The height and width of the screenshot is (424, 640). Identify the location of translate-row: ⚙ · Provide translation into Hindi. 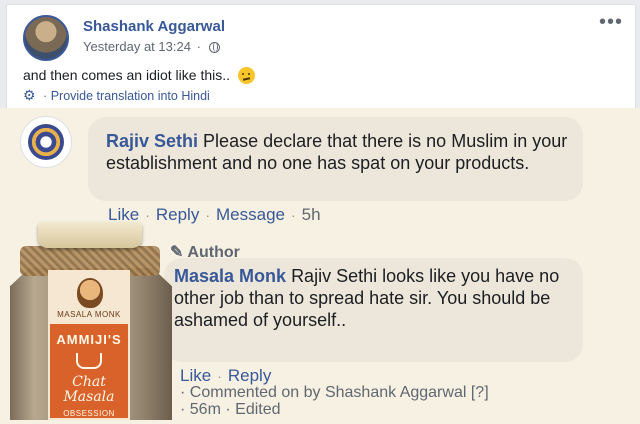
(116, 95).